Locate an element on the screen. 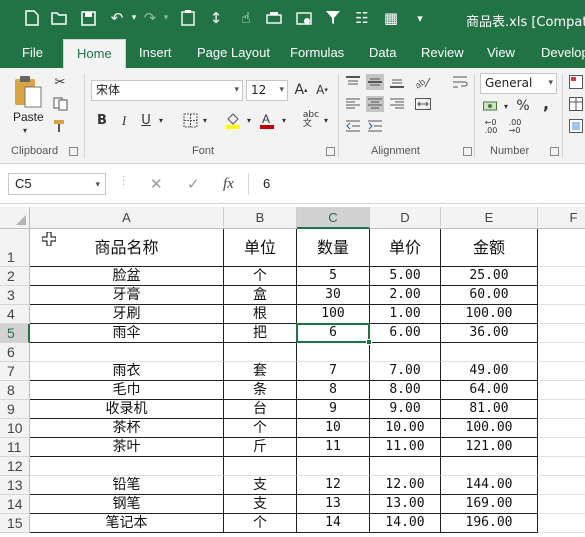 The height and width of the screenshot is (537, 585). conditional-format-icon is located at coordinates (576, 82).